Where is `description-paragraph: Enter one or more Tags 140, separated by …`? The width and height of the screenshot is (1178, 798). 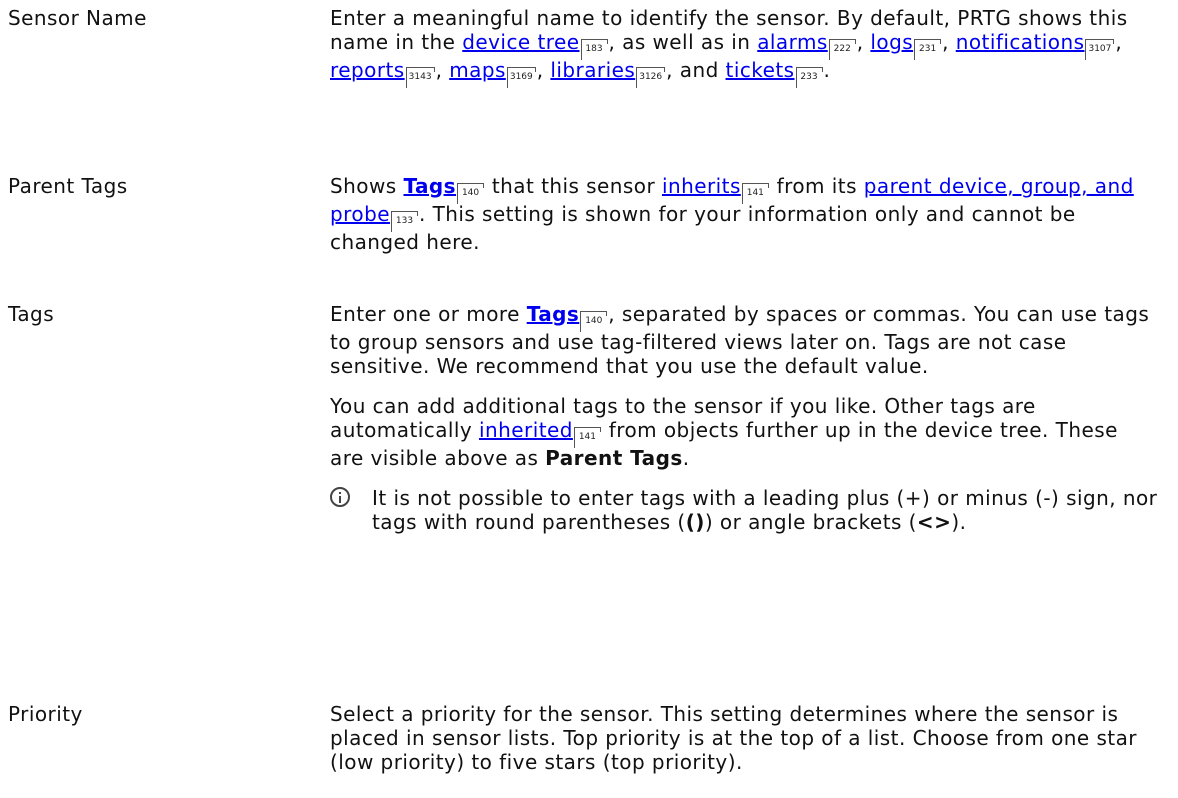 description-paragraph: Enter one or more Tags 140, separated by … is located at coordinates (744, 340).